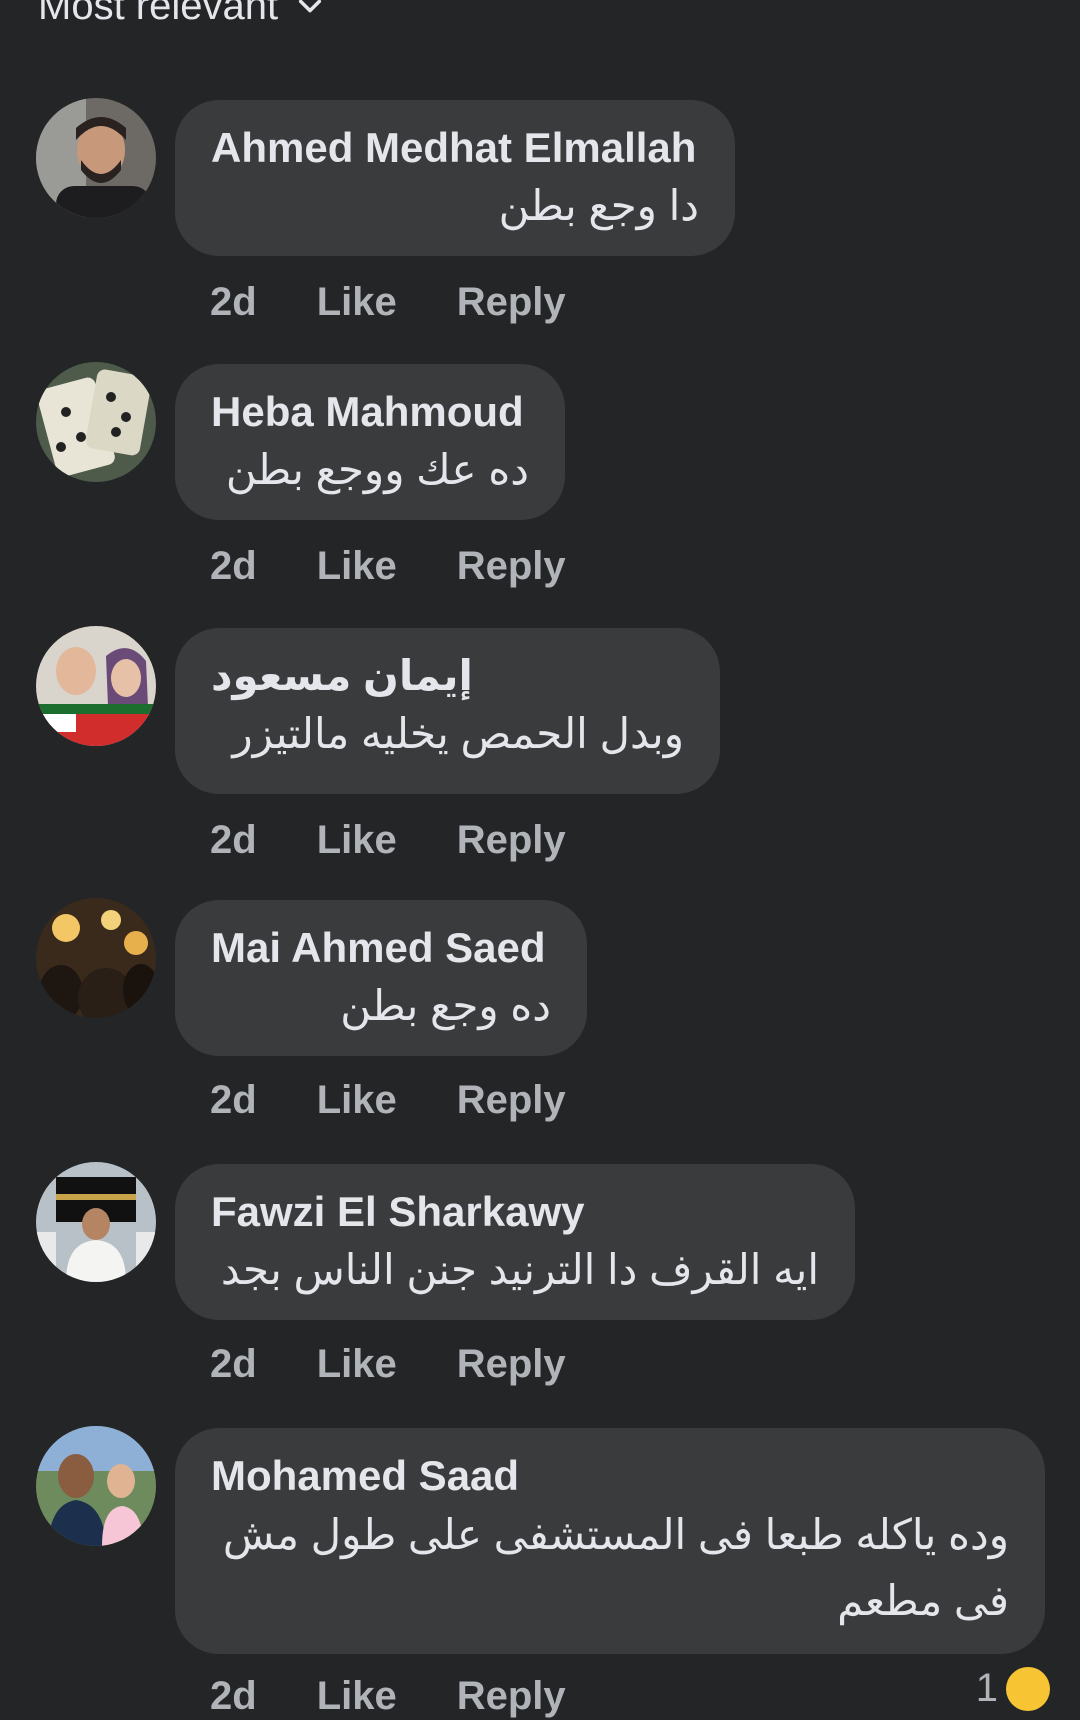  What do you see at coordinates (310, 6) in the screenshot?
I see `chevron-down-icon` at bounding box center [310, 6].